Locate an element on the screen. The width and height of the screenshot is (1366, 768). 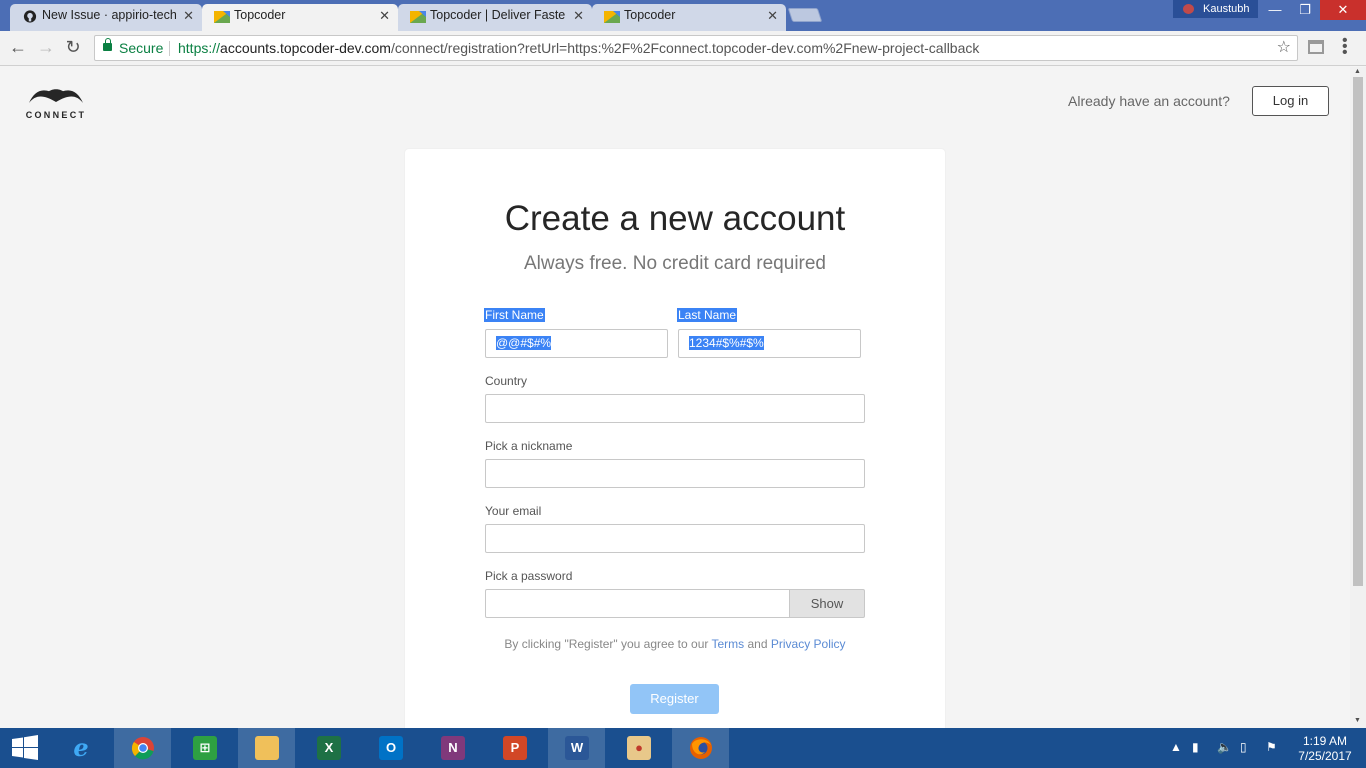
tab-new-issue: New Issue · appirio-tech/ ✕ is located at coordinates (106, 17).